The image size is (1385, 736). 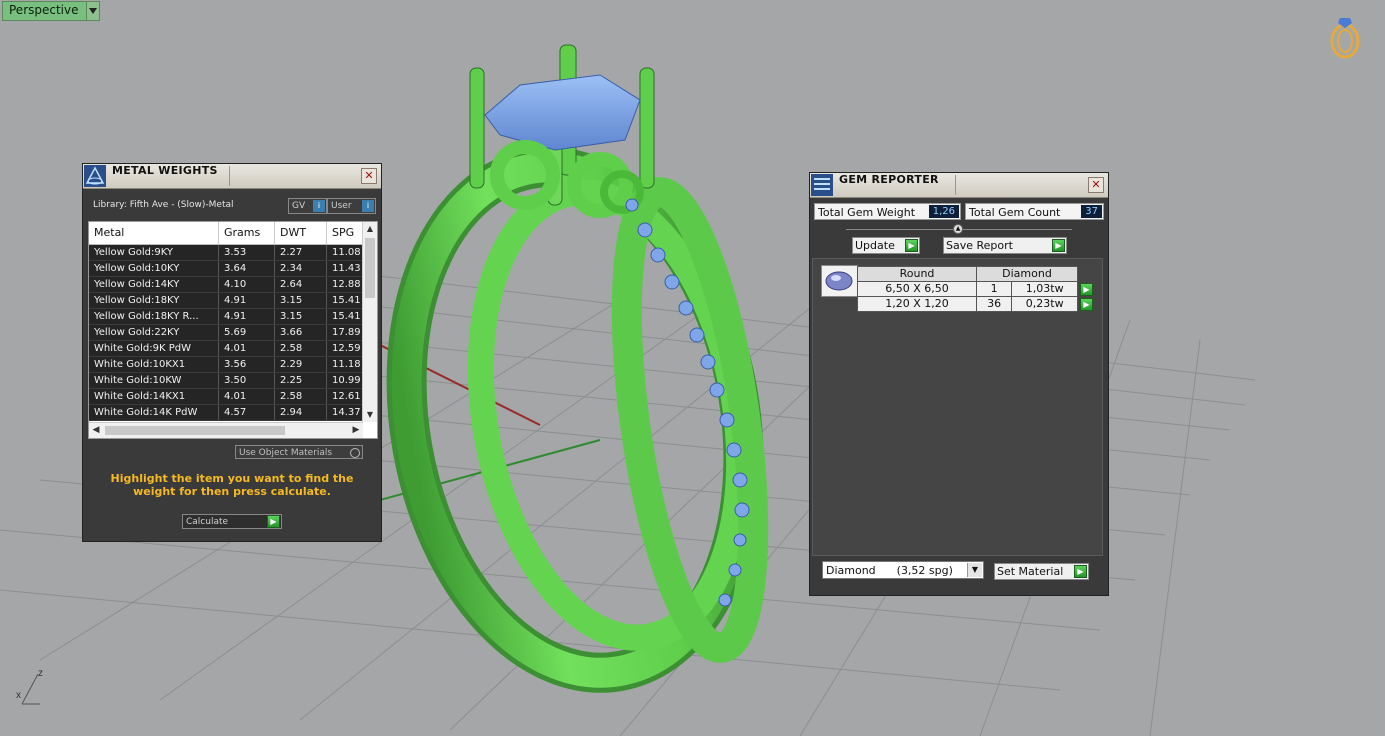 What do you see at coordinates (18, 695) in the screenshot?
I see `axis-x-label: x` at bounding box center [18, 695].